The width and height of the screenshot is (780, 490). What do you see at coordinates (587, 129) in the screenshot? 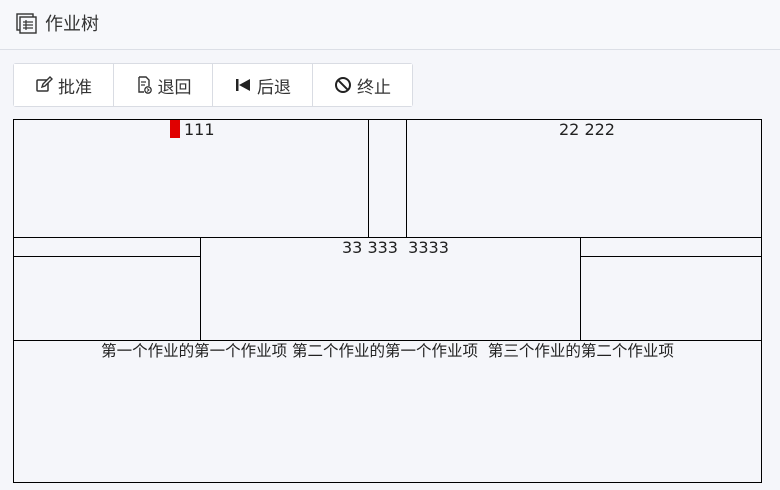
I see `node-label-22222: 22 222` at bounding box center [587, 129].